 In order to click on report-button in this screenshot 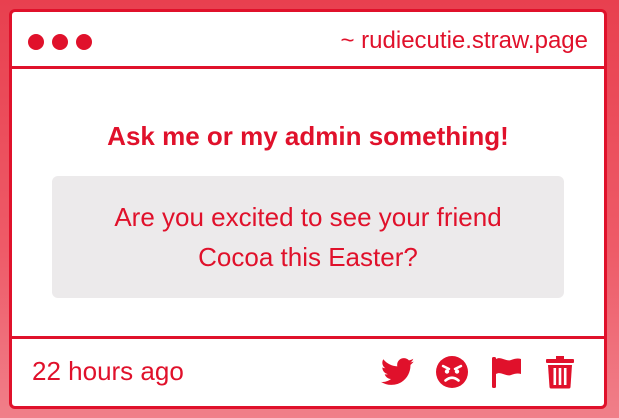, I will do `click(506, 372)`.